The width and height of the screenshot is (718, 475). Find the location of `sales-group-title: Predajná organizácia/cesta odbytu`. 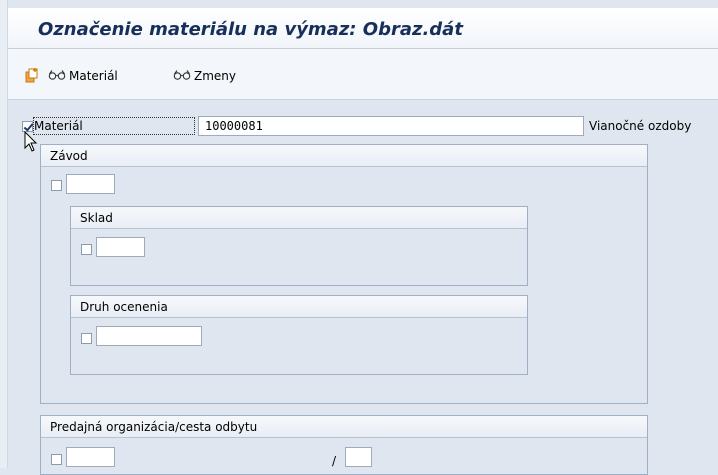

sales-group-title: Predajná organizácia/cesta odbytu is located at coordinates (154, 427).